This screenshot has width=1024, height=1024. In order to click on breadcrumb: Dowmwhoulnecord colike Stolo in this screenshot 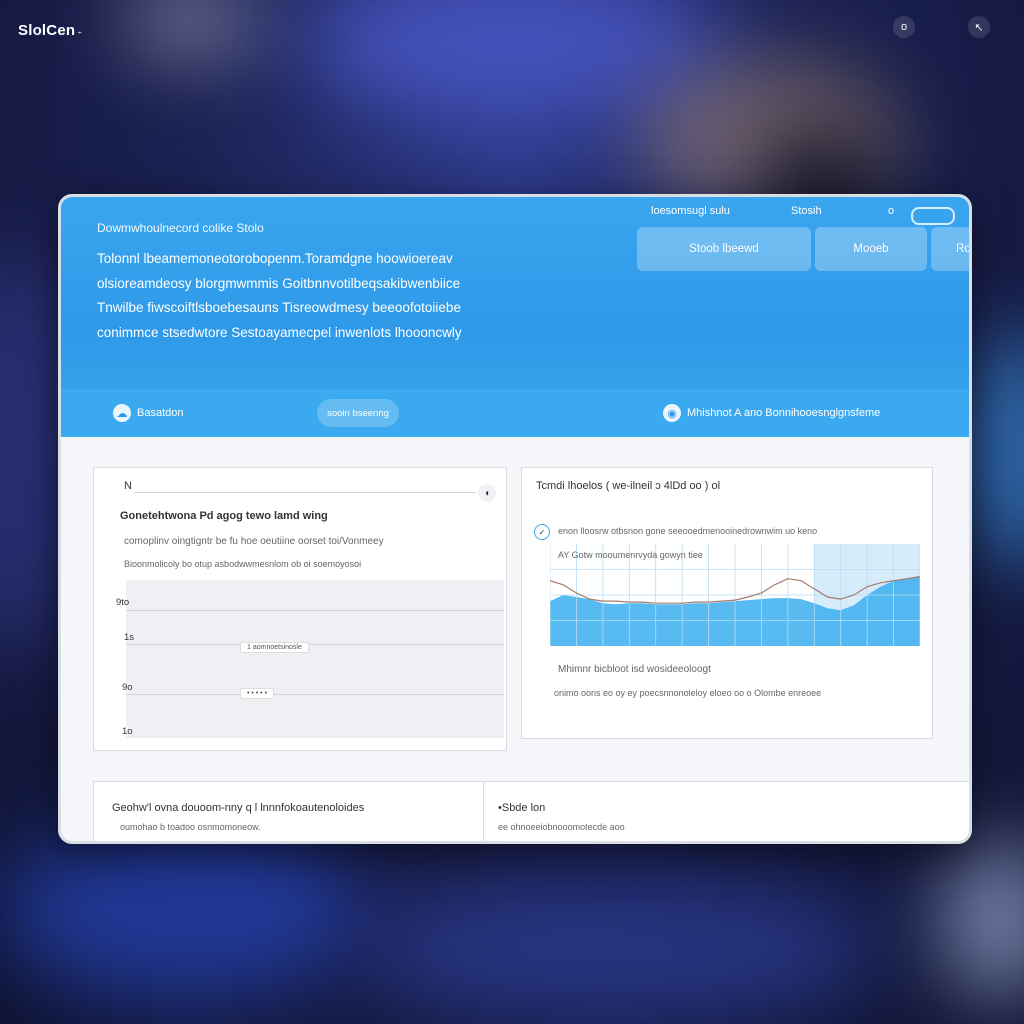, I will do `click(180, 228)`.